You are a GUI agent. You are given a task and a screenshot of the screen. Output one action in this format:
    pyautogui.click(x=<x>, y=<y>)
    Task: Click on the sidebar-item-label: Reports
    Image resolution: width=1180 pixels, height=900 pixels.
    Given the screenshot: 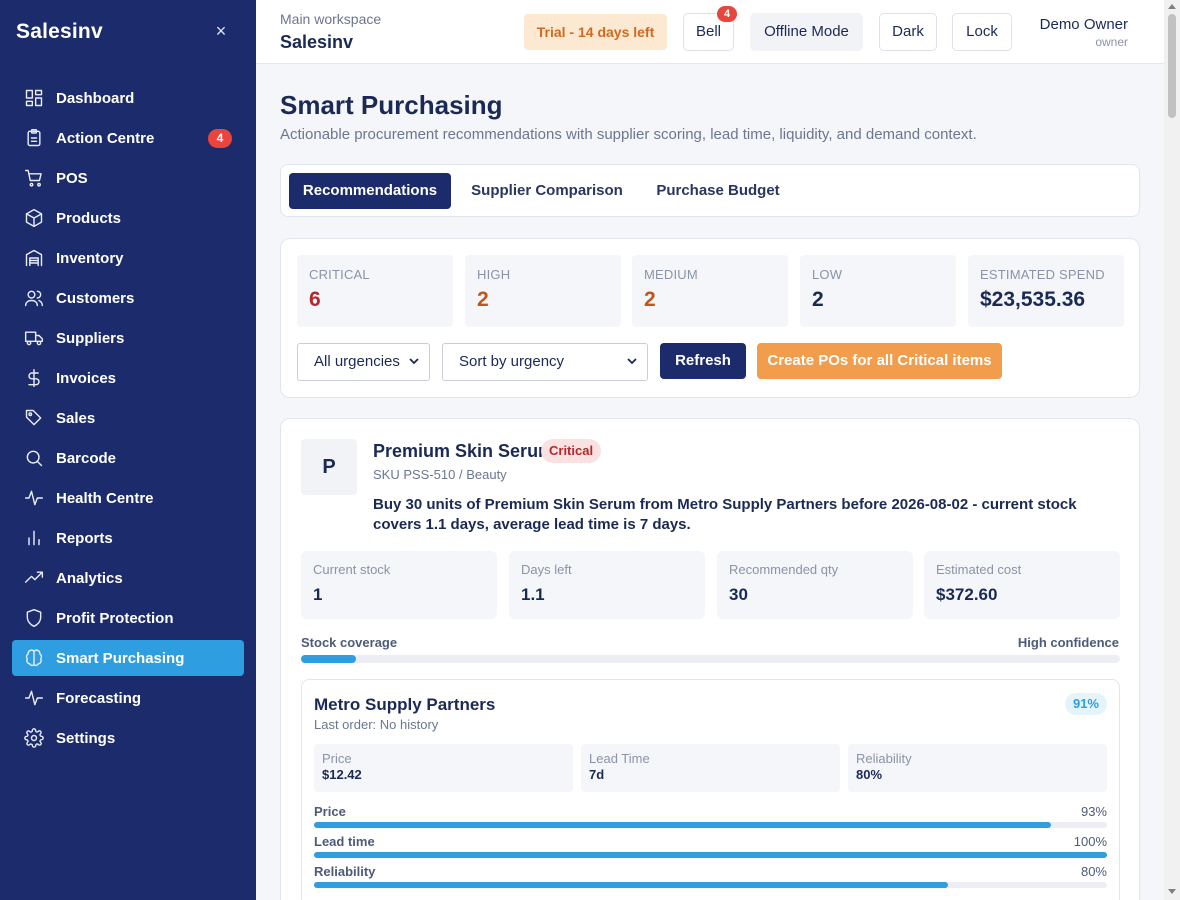 What is the action you would take?
    pyautogui.click(x=84, y=538)
    